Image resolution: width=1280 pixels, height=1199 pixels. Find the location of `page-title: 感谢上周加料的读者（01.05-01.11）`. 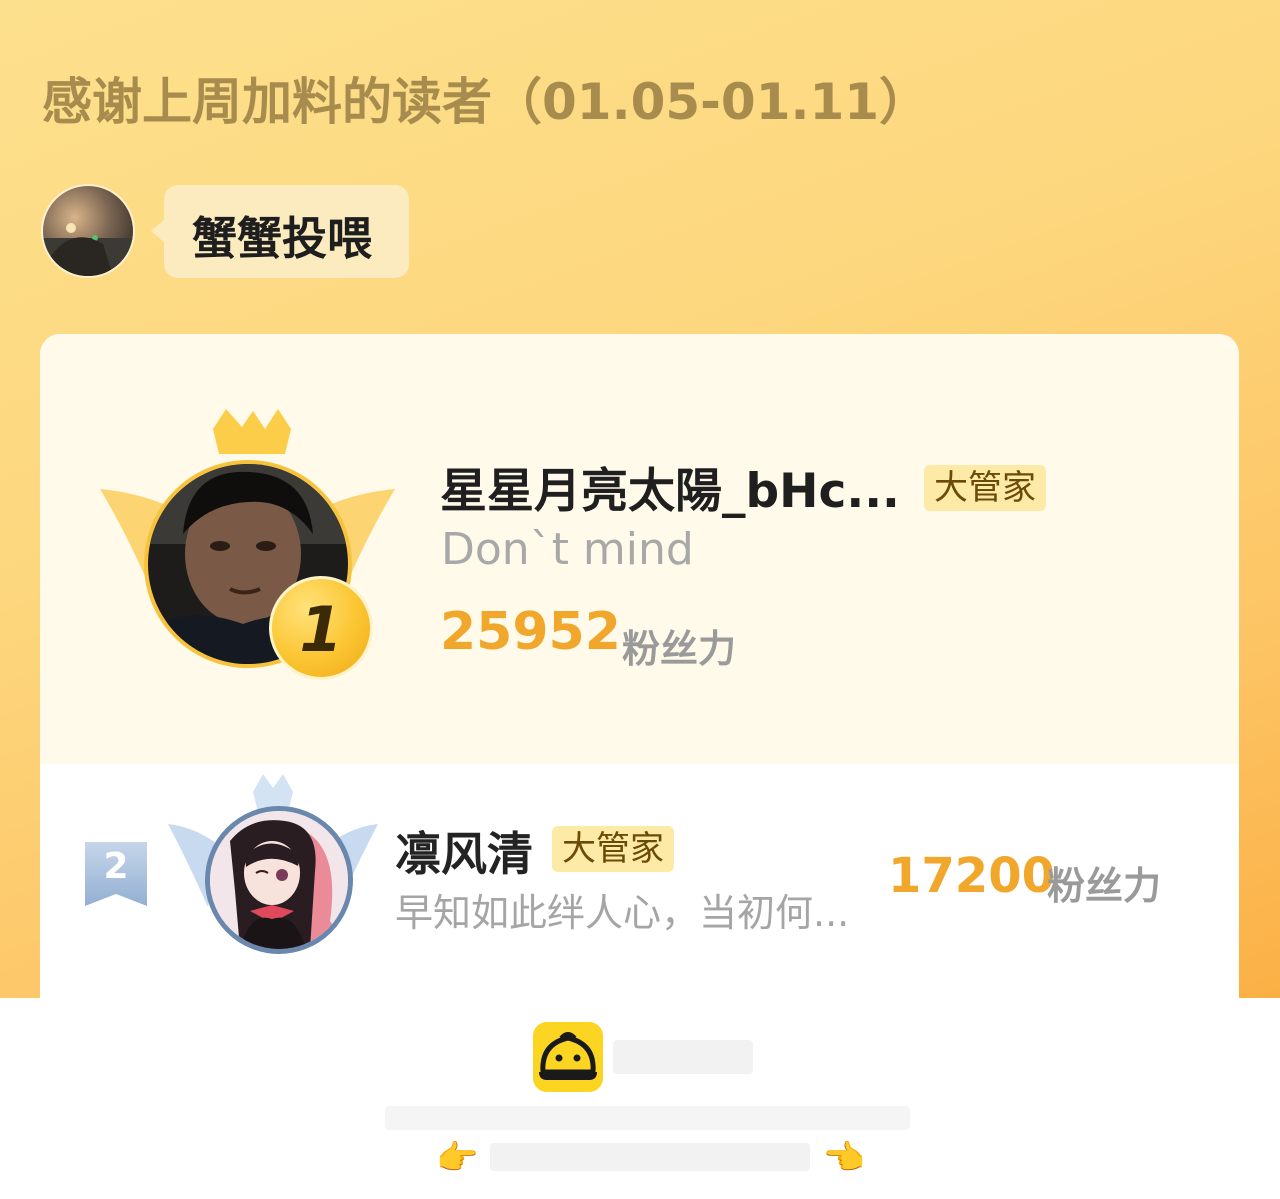

page-title: 感谢上周加料的读者（01.05-01.11） is located at coordinates (486, 102).